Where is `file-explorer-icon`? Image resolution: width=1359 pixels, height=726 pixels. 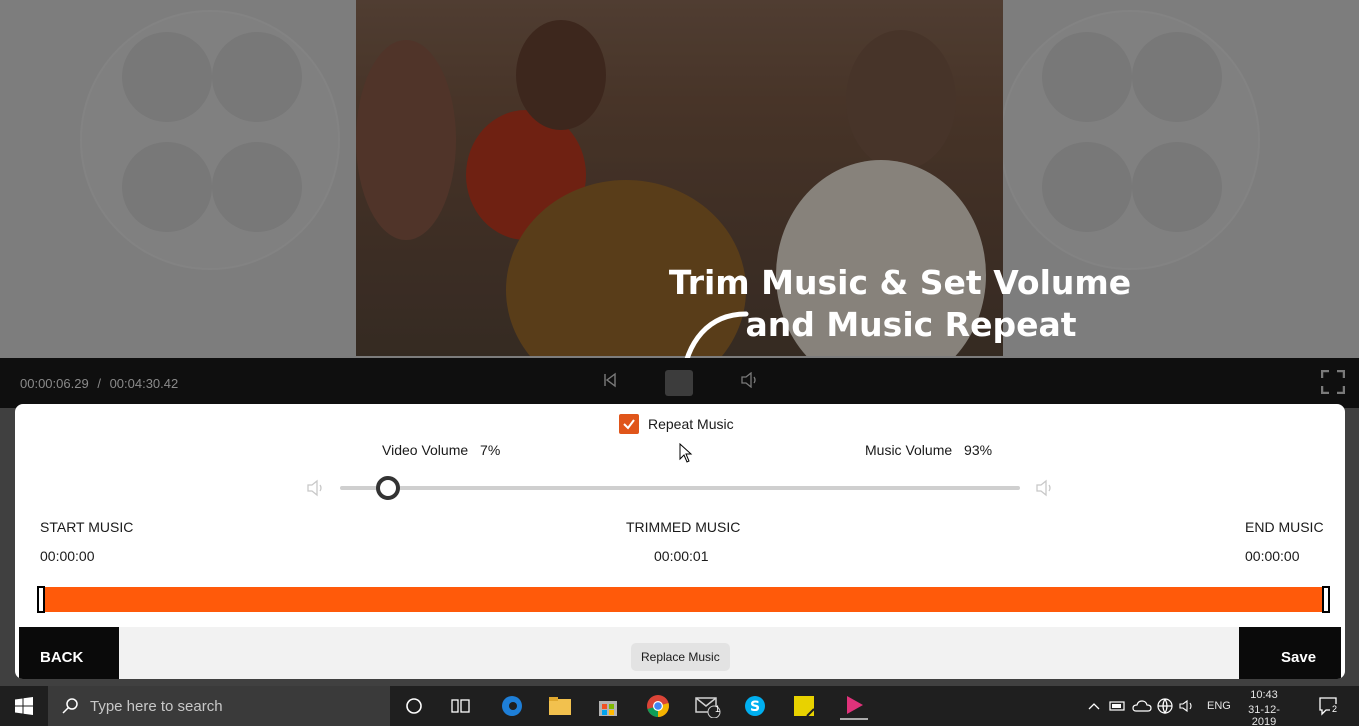 file-explorer-icon is located at coordinates (560, 706).